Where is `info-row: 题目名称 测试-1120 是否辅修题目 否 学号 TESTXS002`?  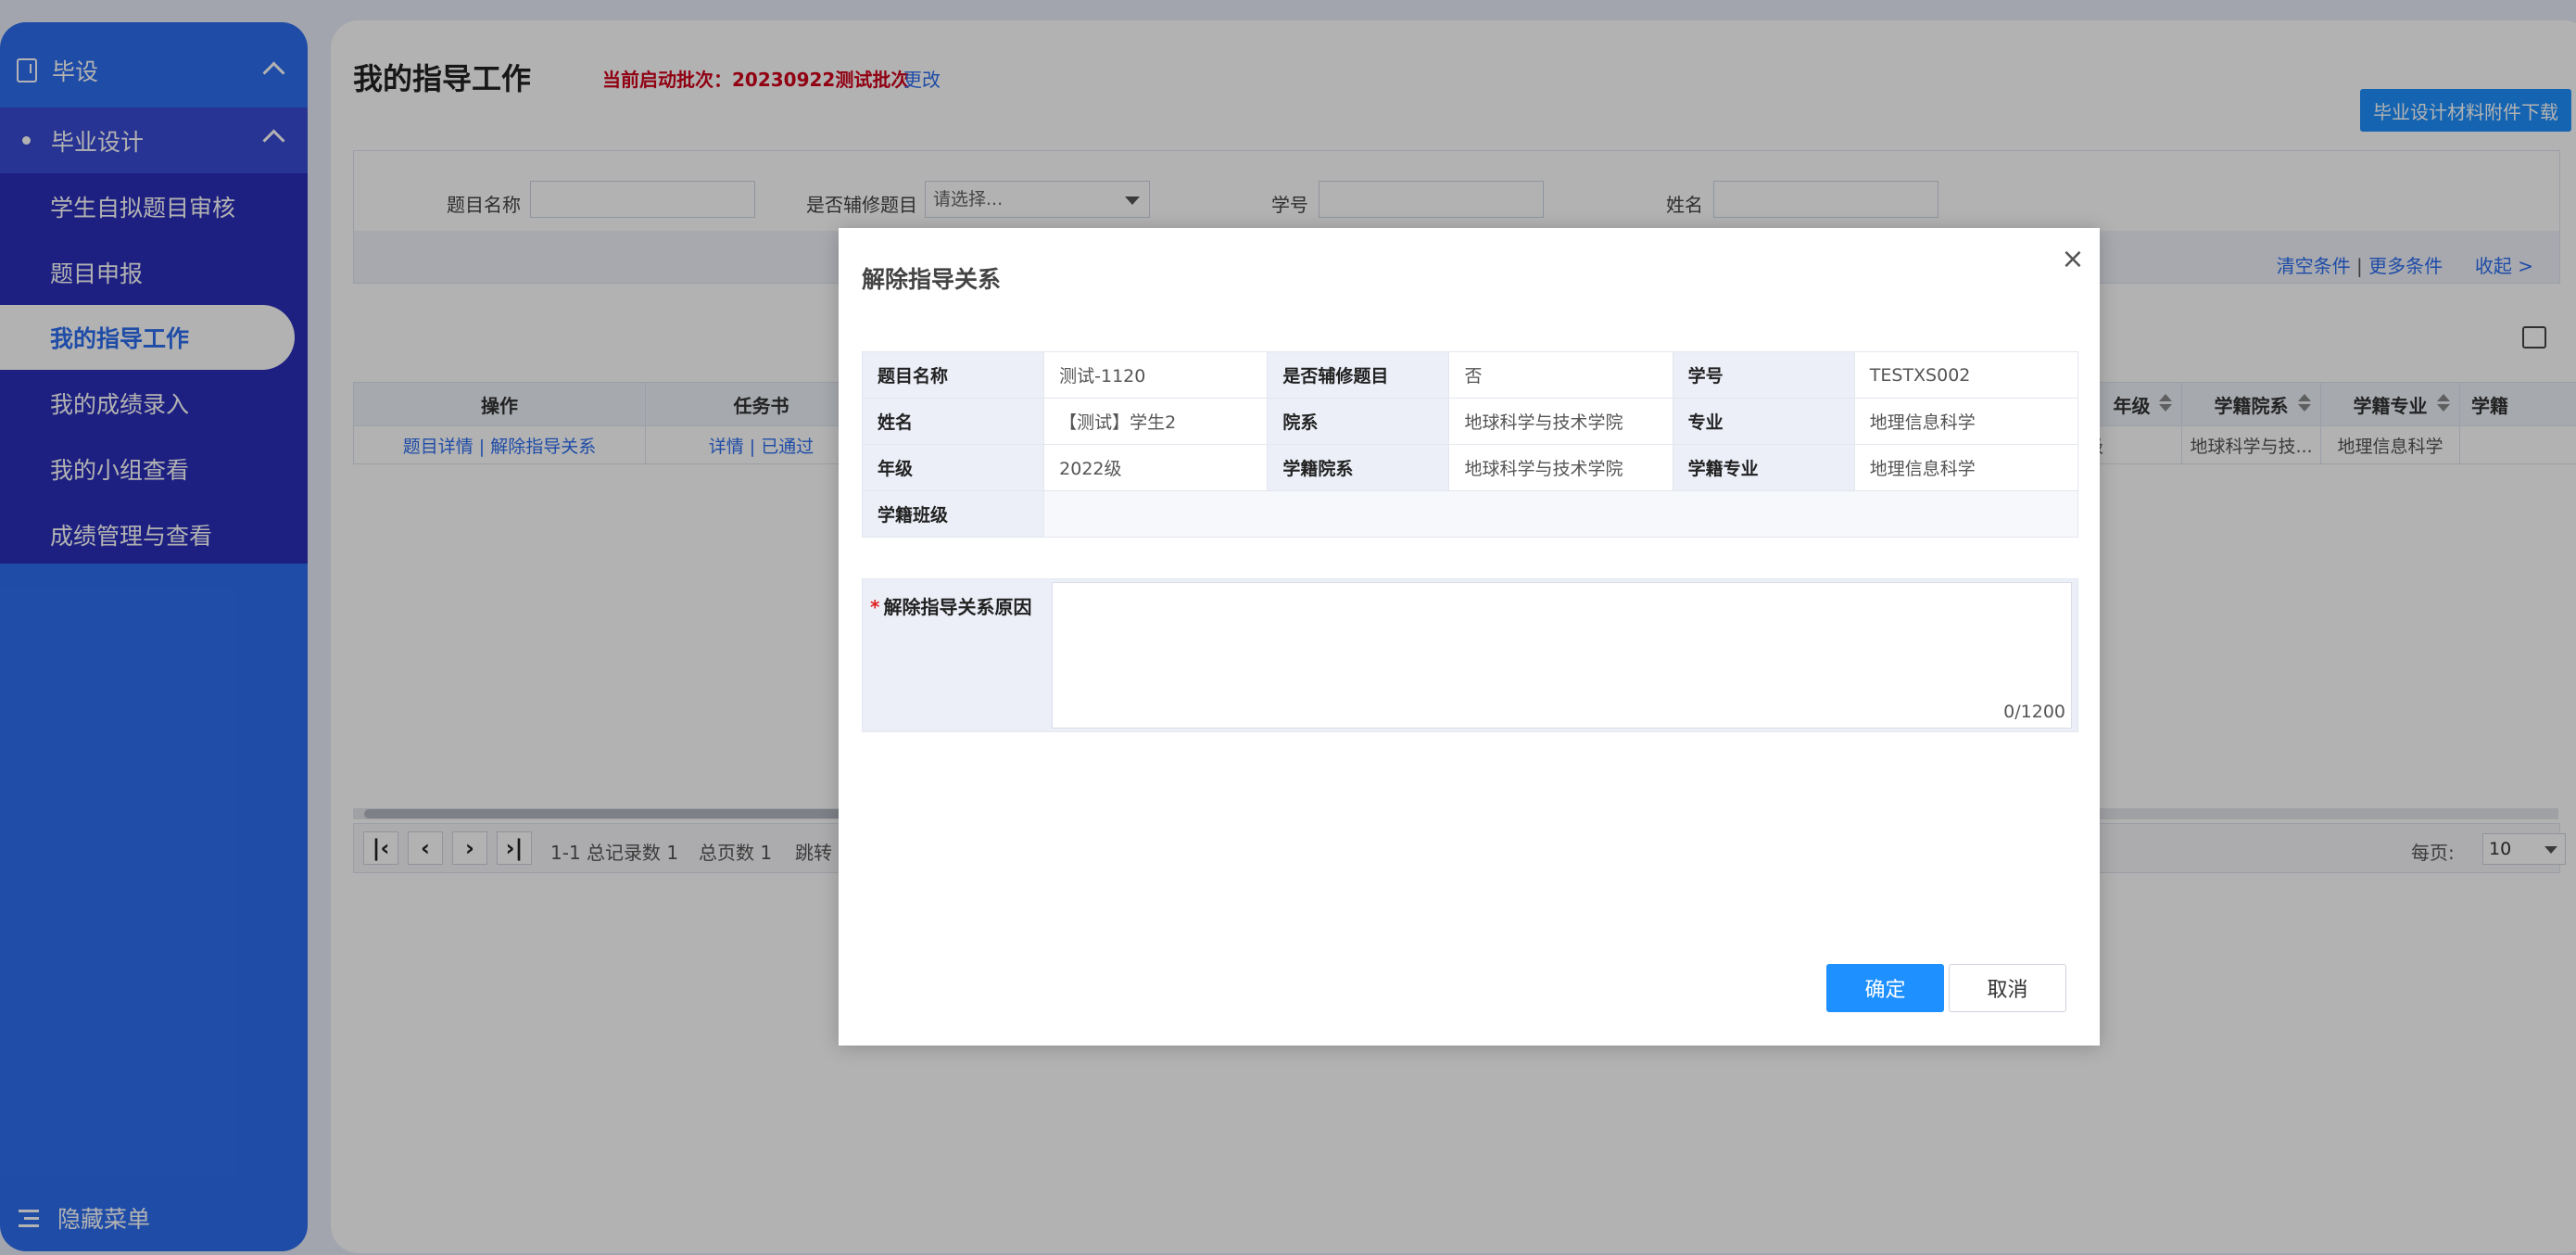
info-row: 题目名称 测试-1120 是否辅修题目 否 学号 TESTXS002 is located at coordinates (1470, 375).